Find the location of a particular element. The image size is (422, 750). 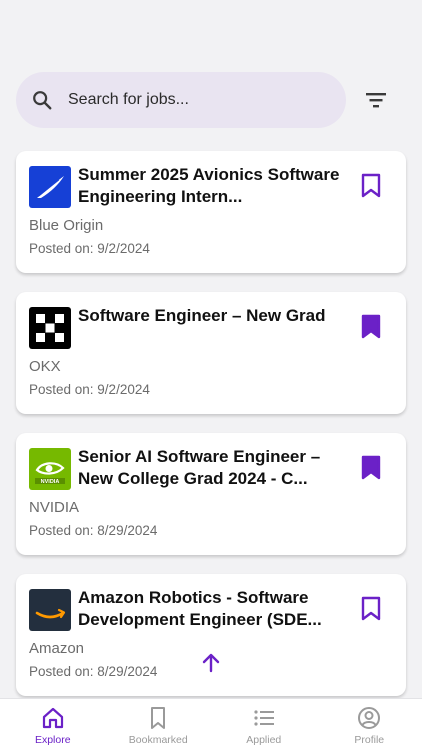

tab-explore: Explore is located at coordinates (52, 724).